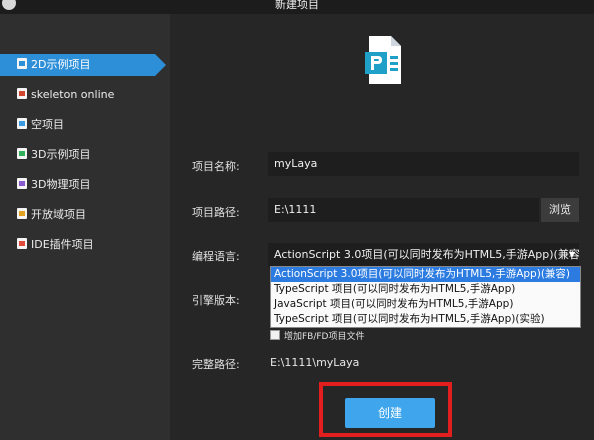 Image resolution: width=594 pixels, height=440 pixels. I want to click on project-name-label: 项目名称:, so click(216, 166).